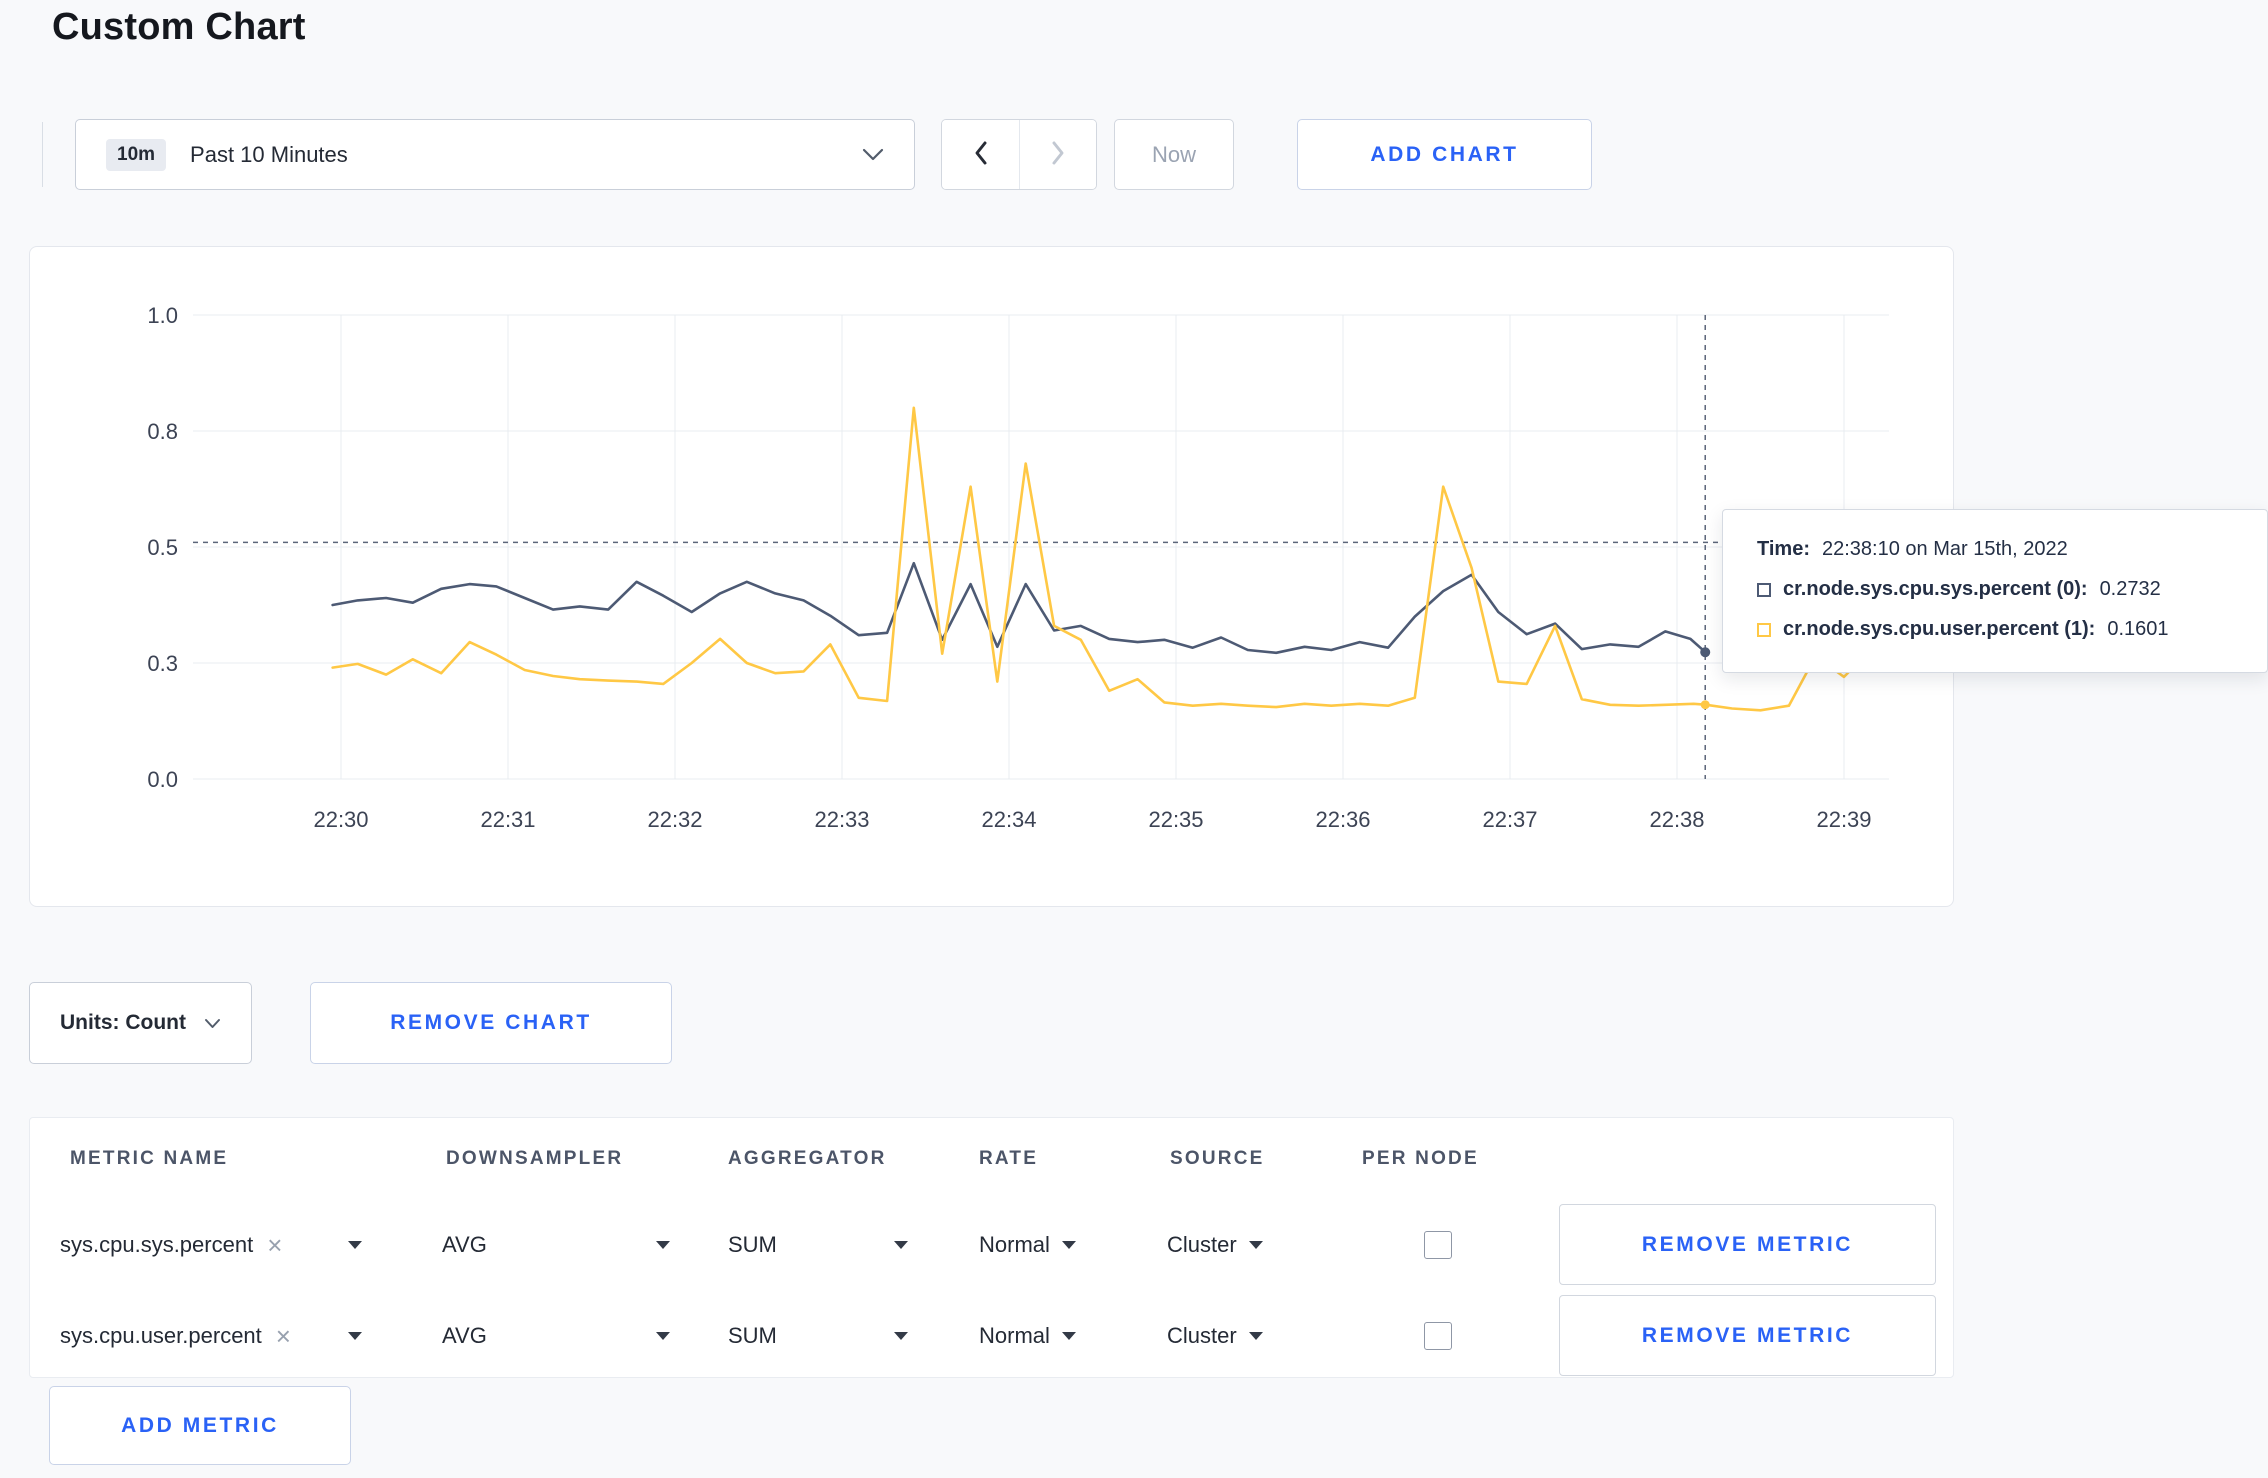 The image size is (2268, 1478). What do you see at coordinates (1009, 1158) in the screenshot?
I see `column-header-rate: RATE` at bounding box center [1009, 1158].